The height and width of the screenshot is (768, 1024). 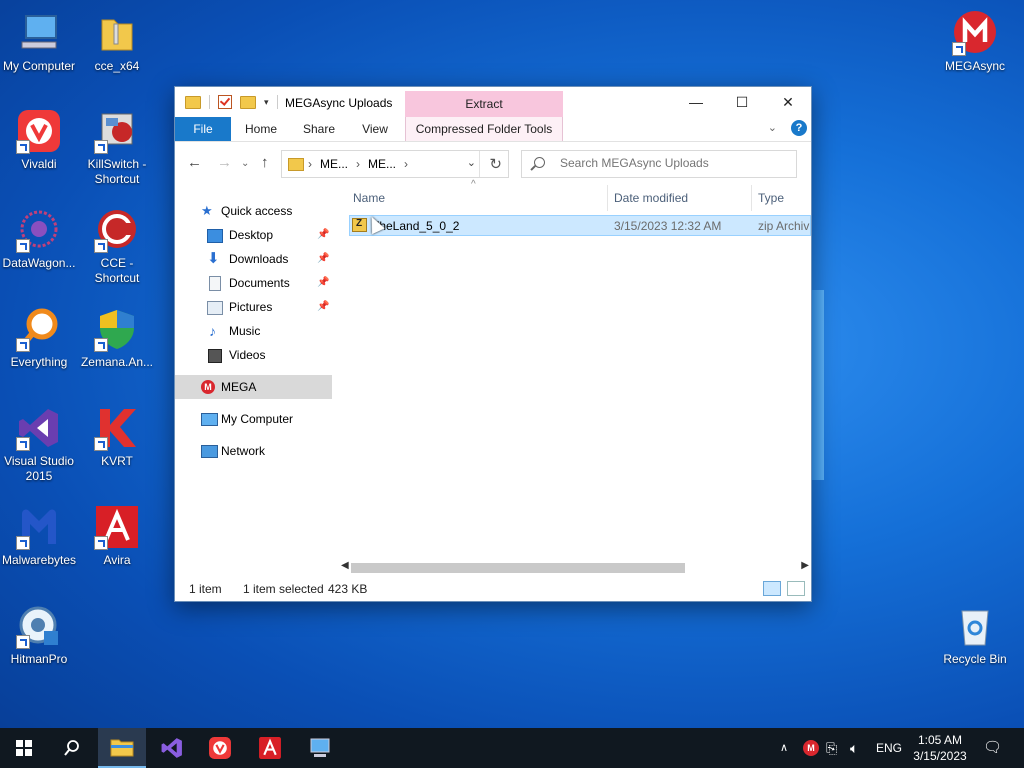 I want to click on taskbar-avira, so click(x=270, y=748).